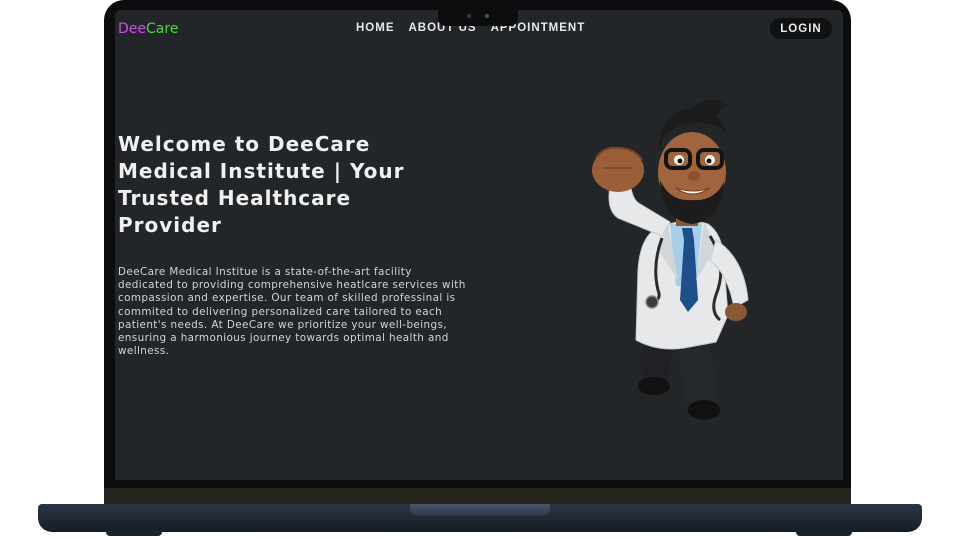 Image resolution: width=960 pixels, height=540 pixels. I want to click on laptop-foot-left, so click(134, 533).